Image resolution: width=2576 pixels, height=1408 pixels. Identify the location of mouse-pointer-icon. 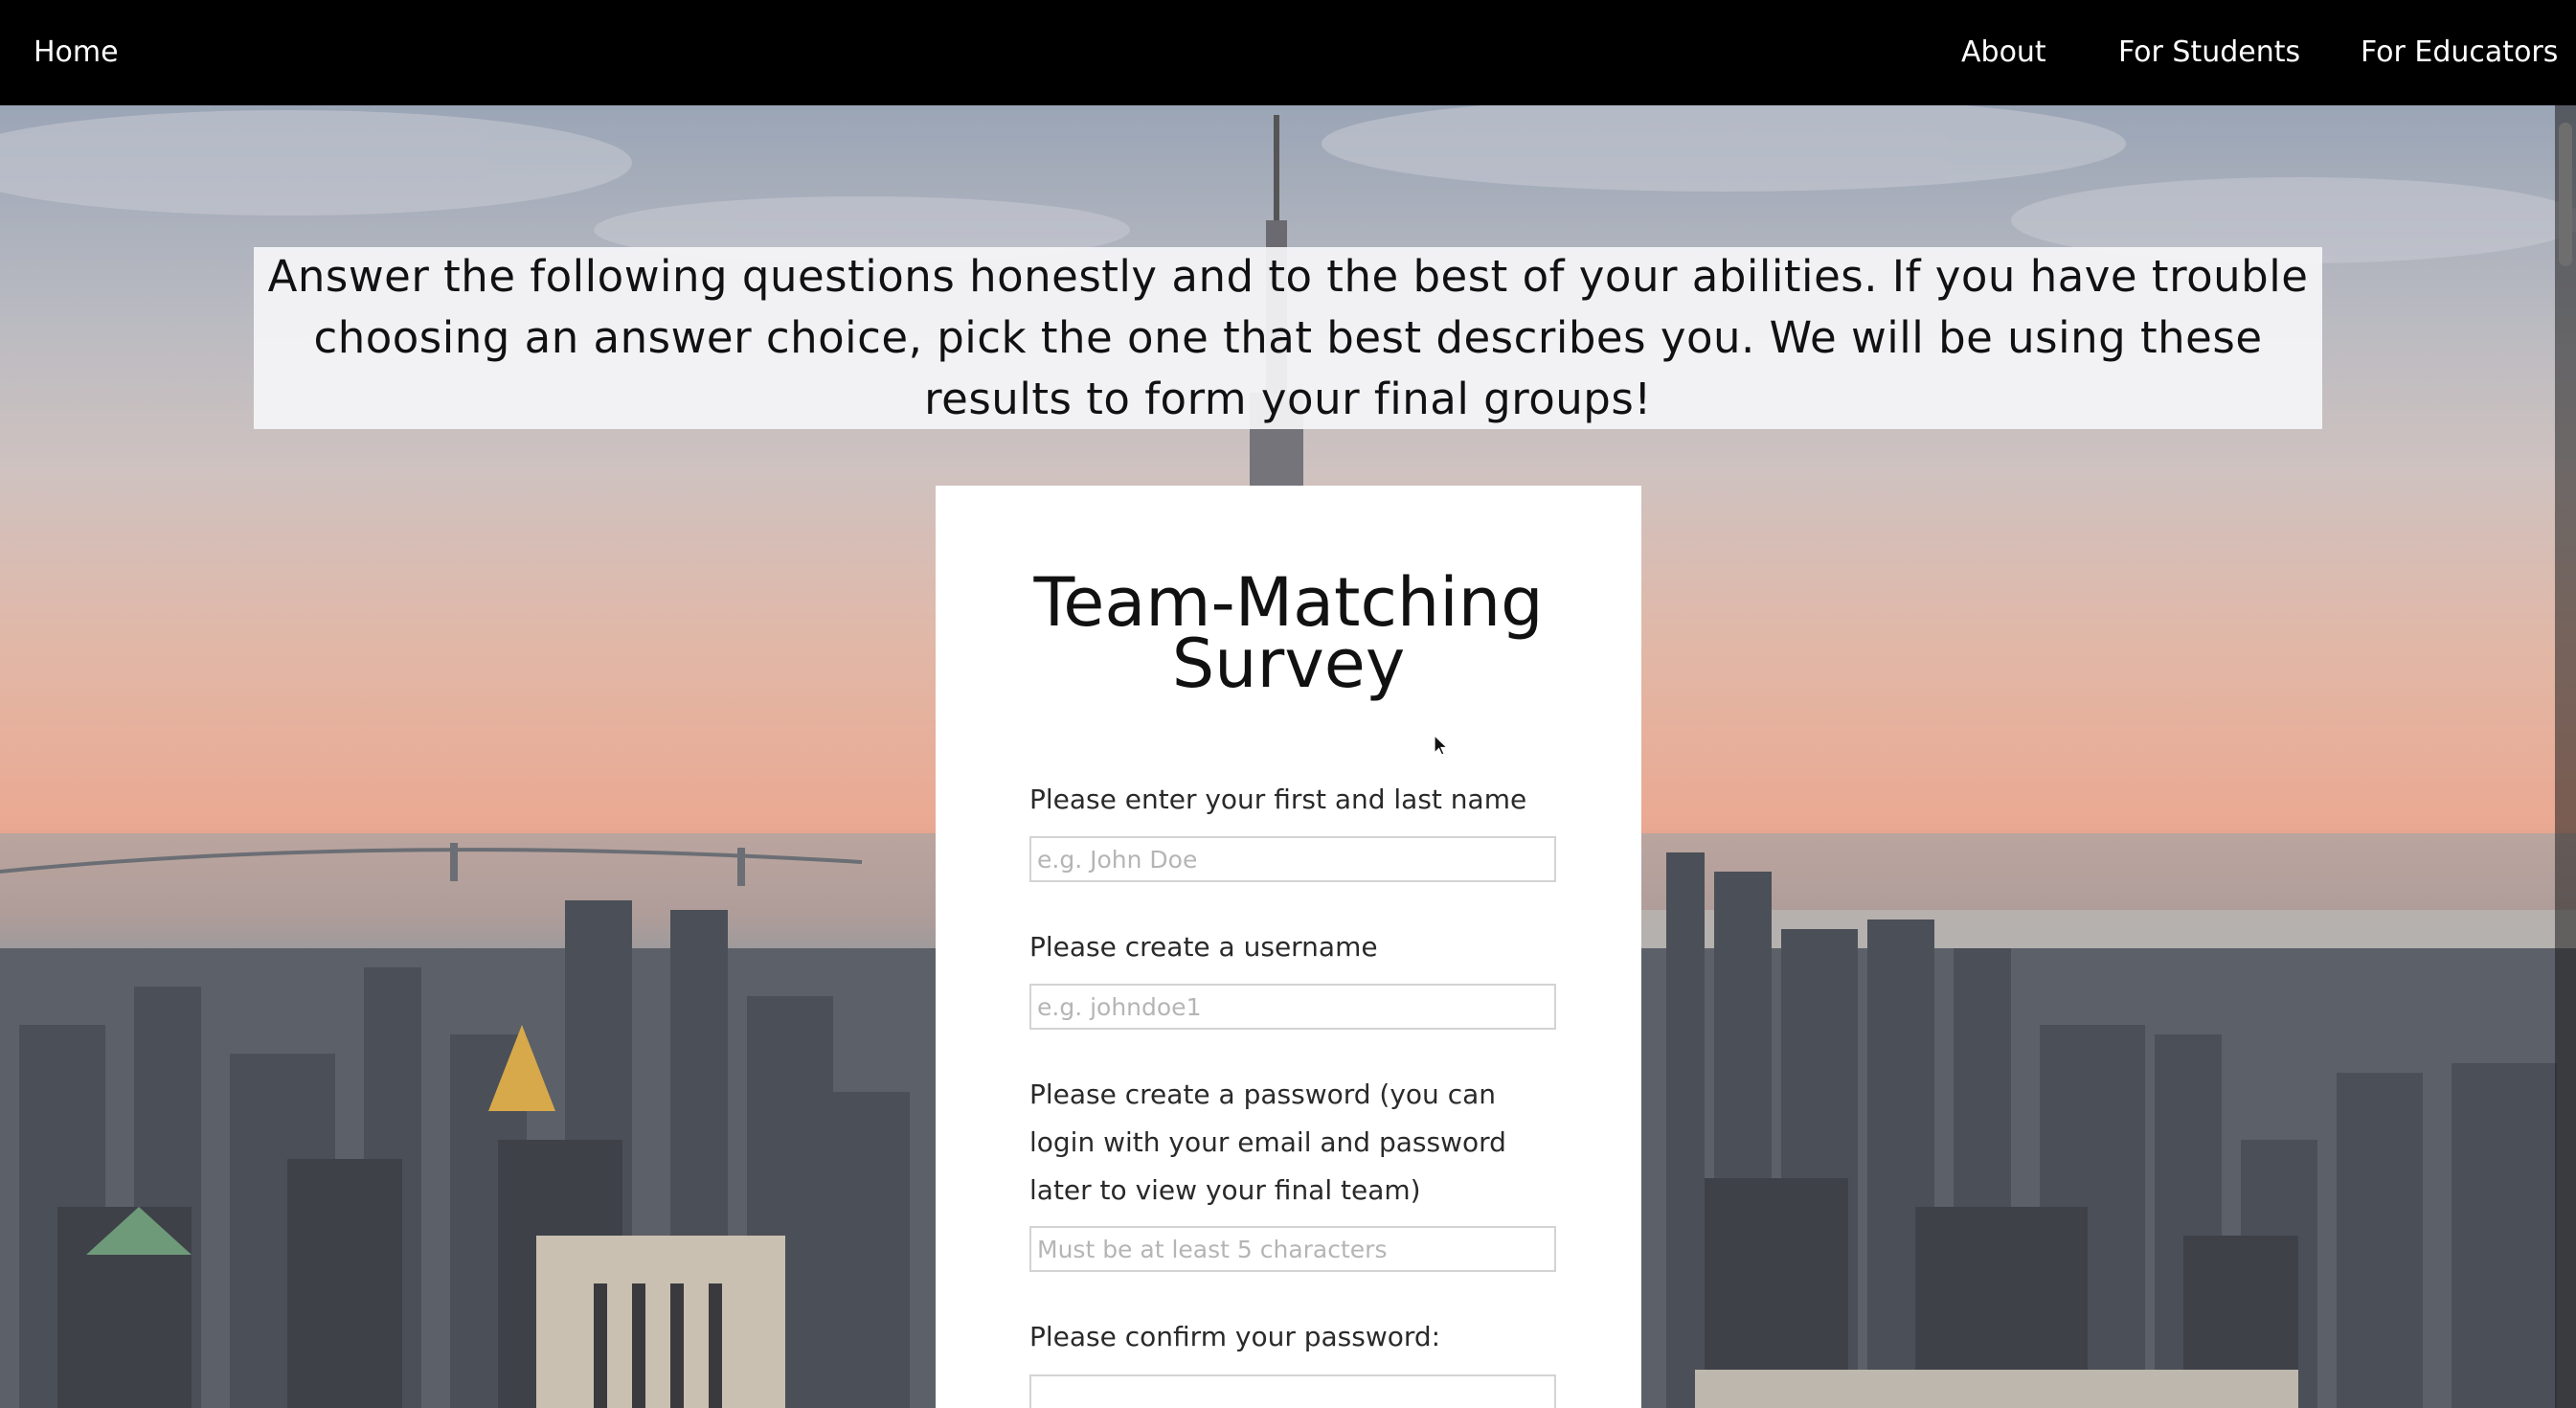
(1441, 745).